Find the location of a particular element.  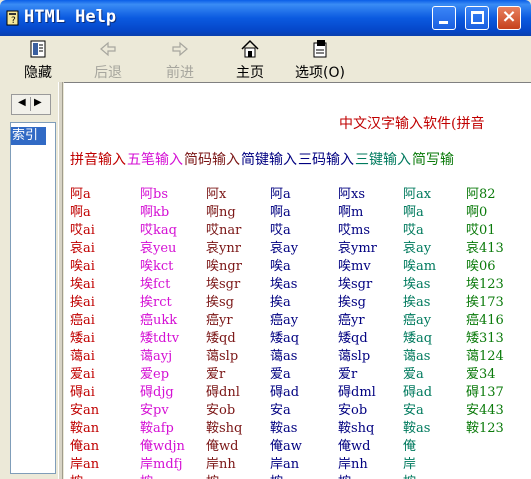

toolbar: 隐藏 后退 前进 主页 选项(O) is located at coordinates (265, 59).